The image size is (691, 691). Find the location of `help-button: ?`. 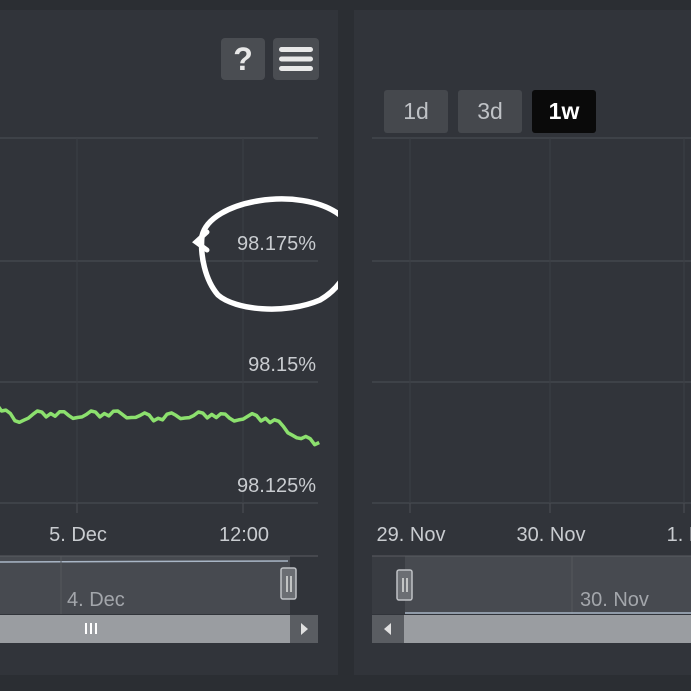

help-button: ? is located at coordinates (243, 59).